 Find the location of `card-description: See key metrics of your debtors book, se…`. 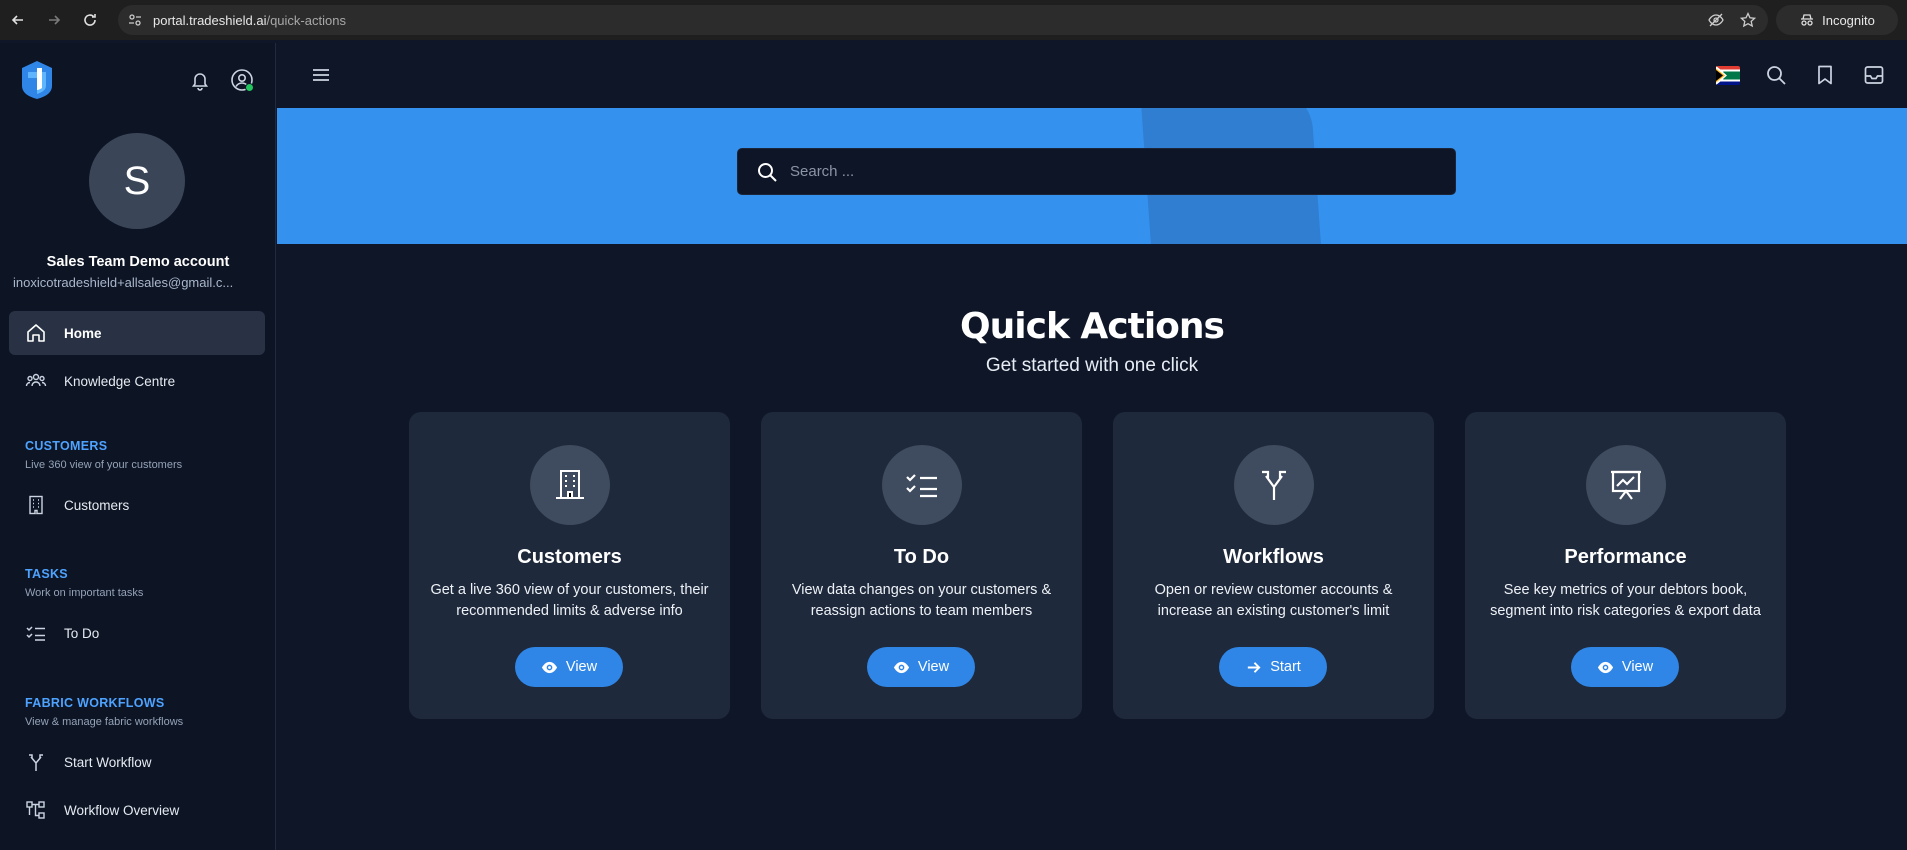

card-description: See key metrics of your debtors book, se… is located at coordinates (1625, 600).